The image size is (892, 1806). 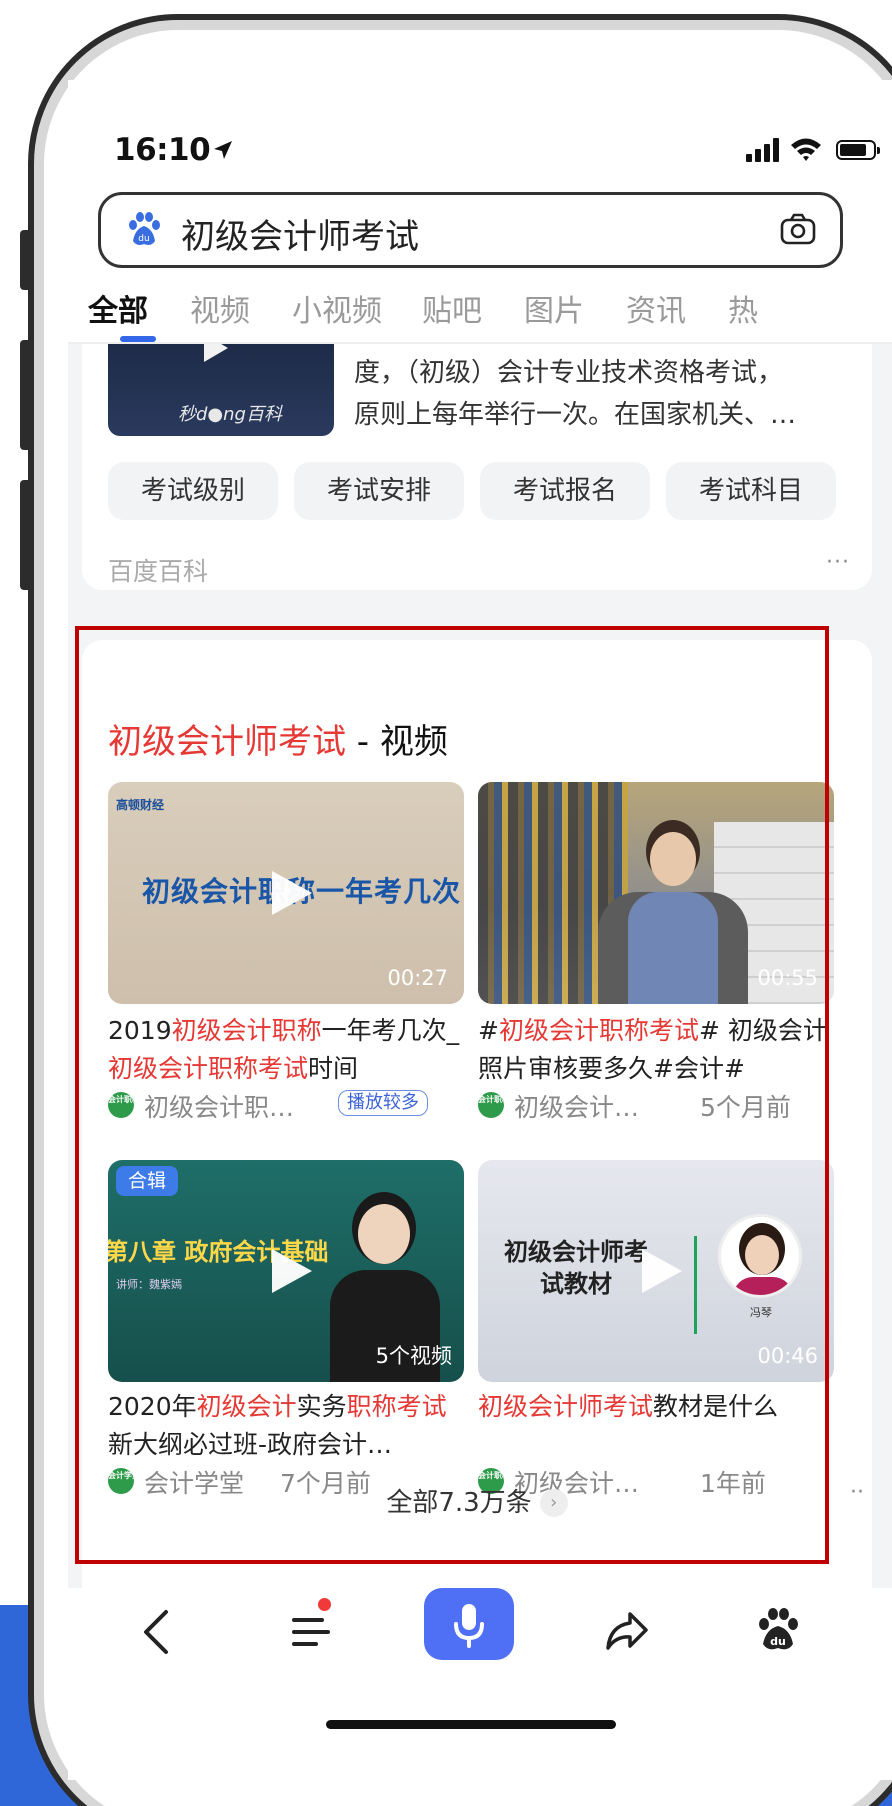 What do you see at coordinates (470, 230) in the screenshot?
I see `search-box: du 初级会计师考试` at bounding box center [470, 230].